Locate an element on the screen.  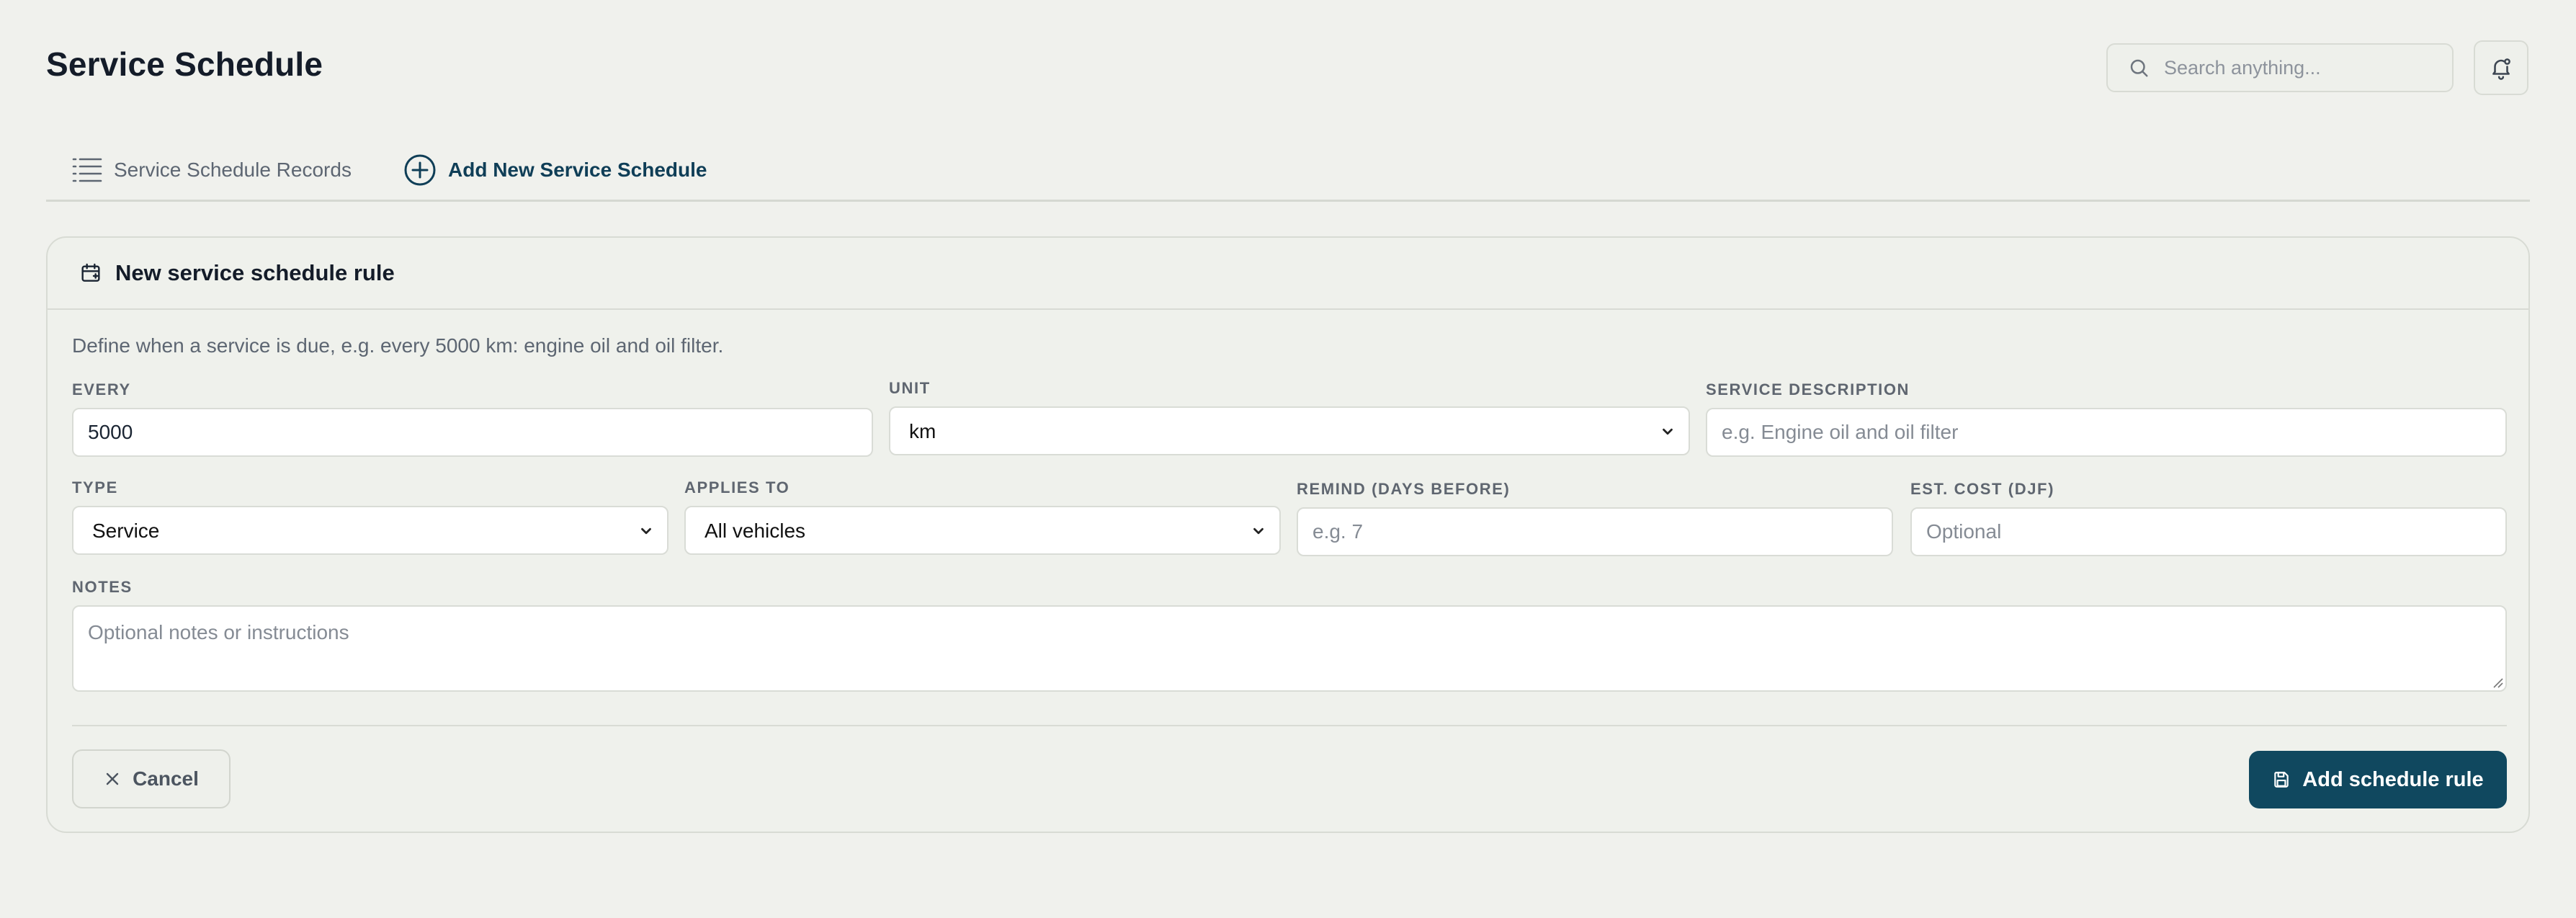
tab-service-schedule-records: Service Schedule Records is located at coordinates (212, 170).